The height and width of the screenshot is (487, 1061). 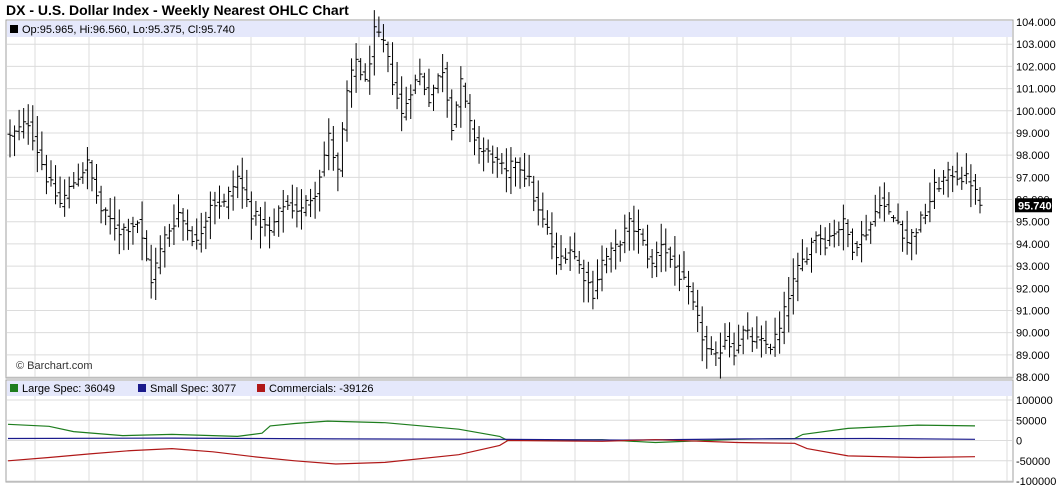 I want to click on cot-y-tick-label: -50000, so click(x=1033, y=462).